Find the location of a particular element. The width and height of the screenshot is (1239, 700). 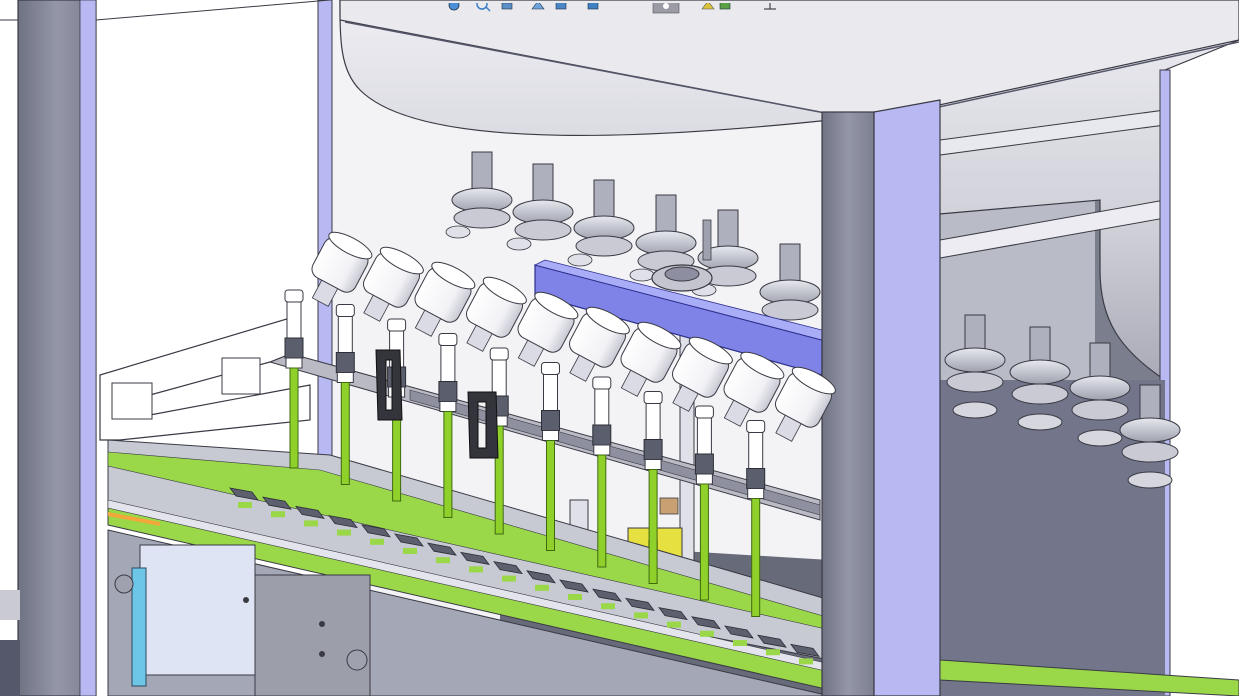

right-front-post-face is located at coordinates (907, 398).